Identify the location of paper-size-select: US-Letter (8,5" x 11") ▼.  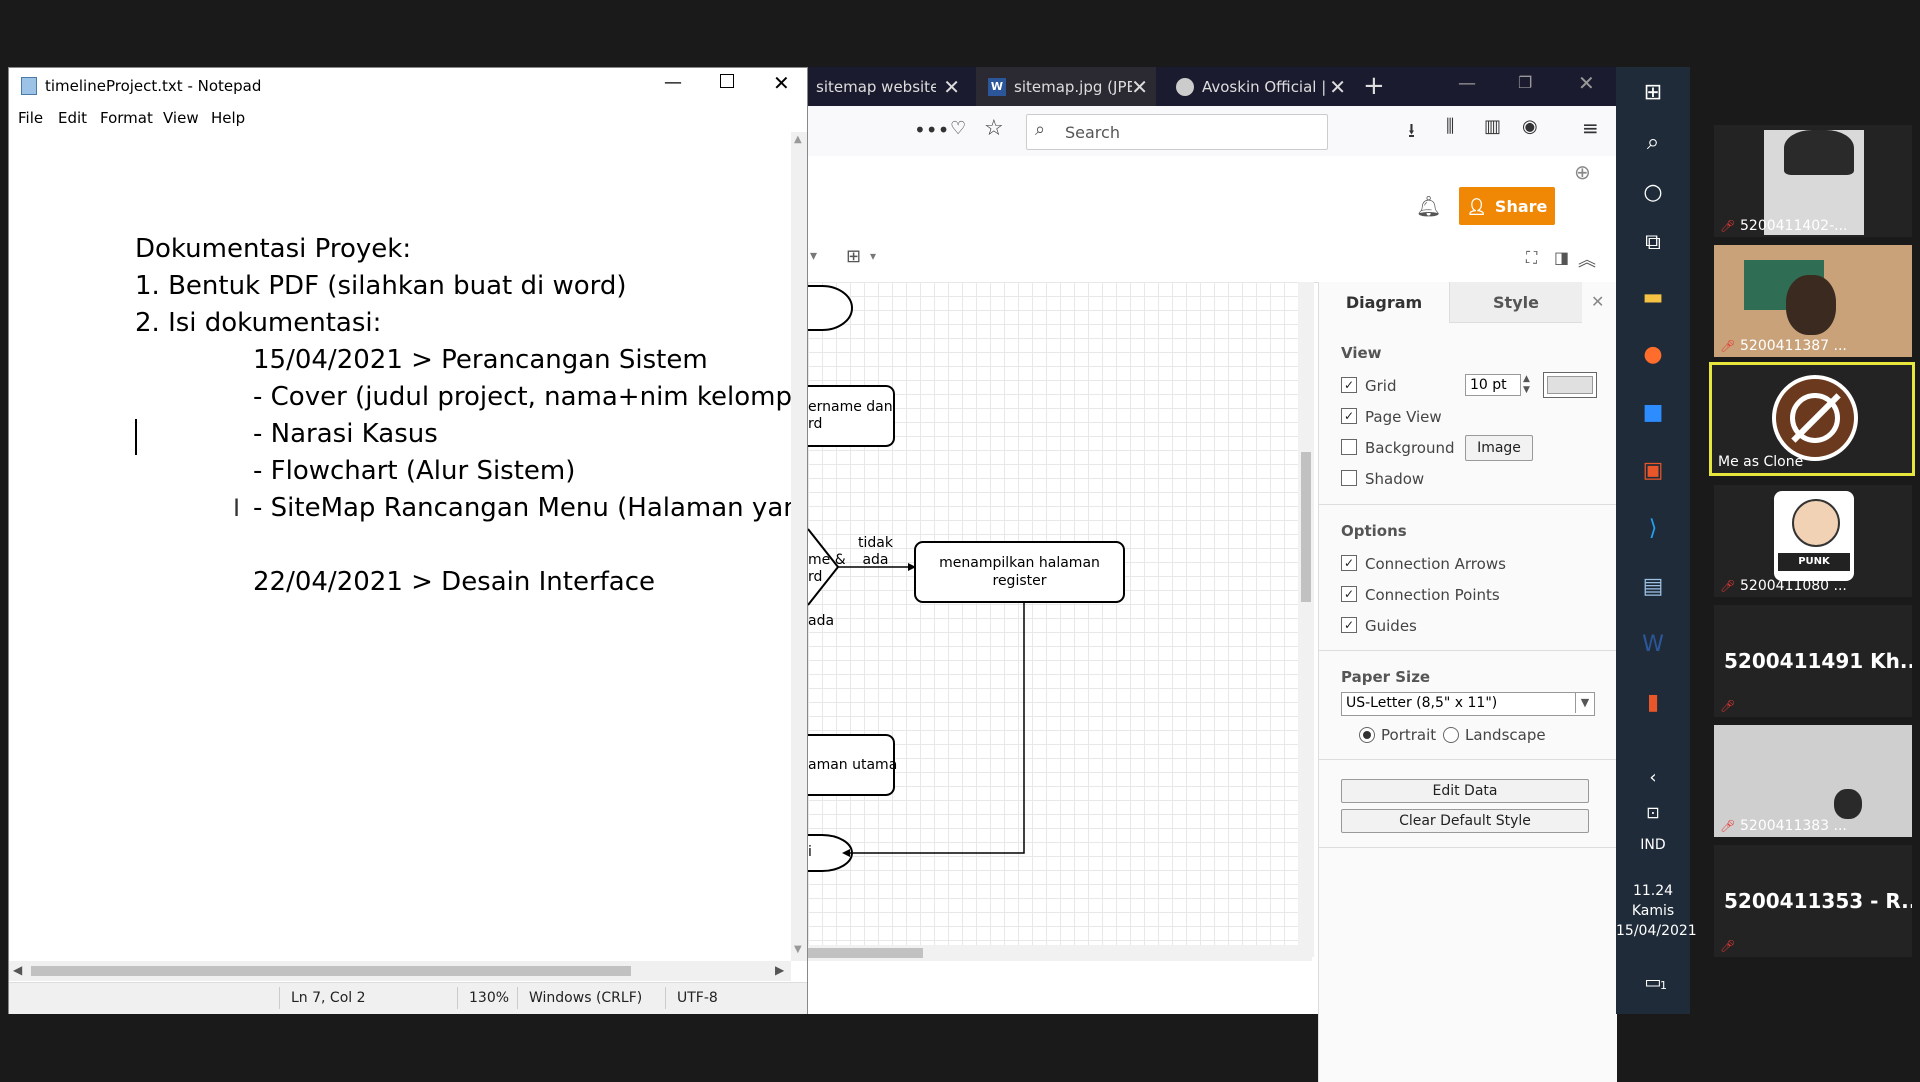
(1468, 704).